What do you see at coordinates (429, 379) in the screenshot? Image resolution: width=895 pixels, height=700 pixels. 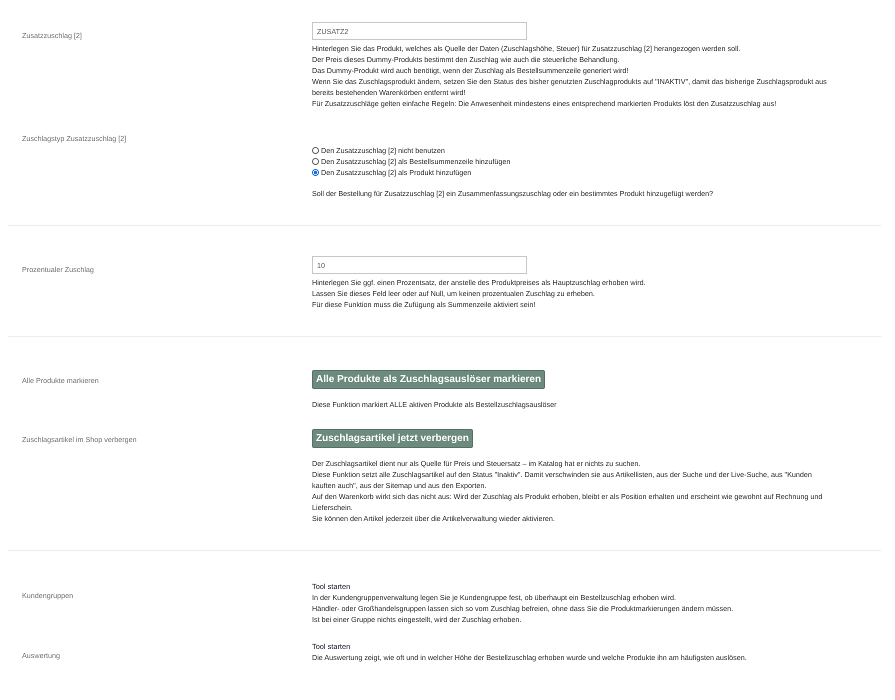 I see `action-button: Alle Produkte als Zuschlagsauslöser markieren` at bounding box center [429, 379].